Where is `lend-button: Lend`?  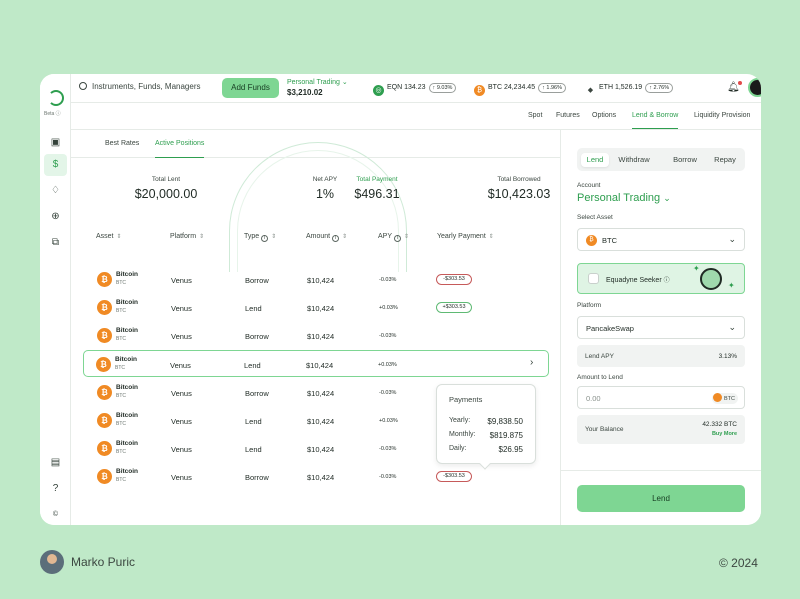
lend-button: Lend is located at coordinates (661, 498).